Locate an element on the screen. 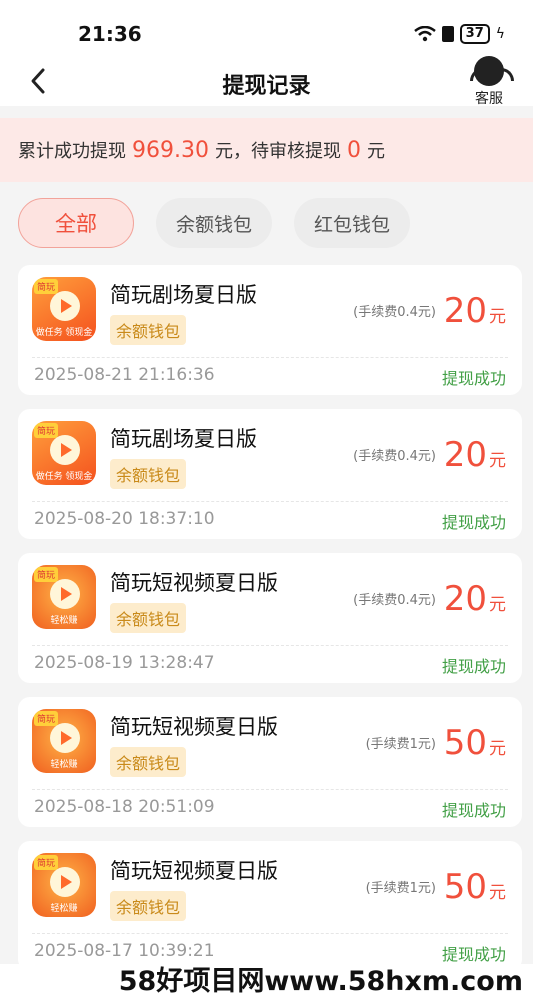 The image size is (533, 1000). customer-service-button: 客服 is located at coordinates (491, 82).